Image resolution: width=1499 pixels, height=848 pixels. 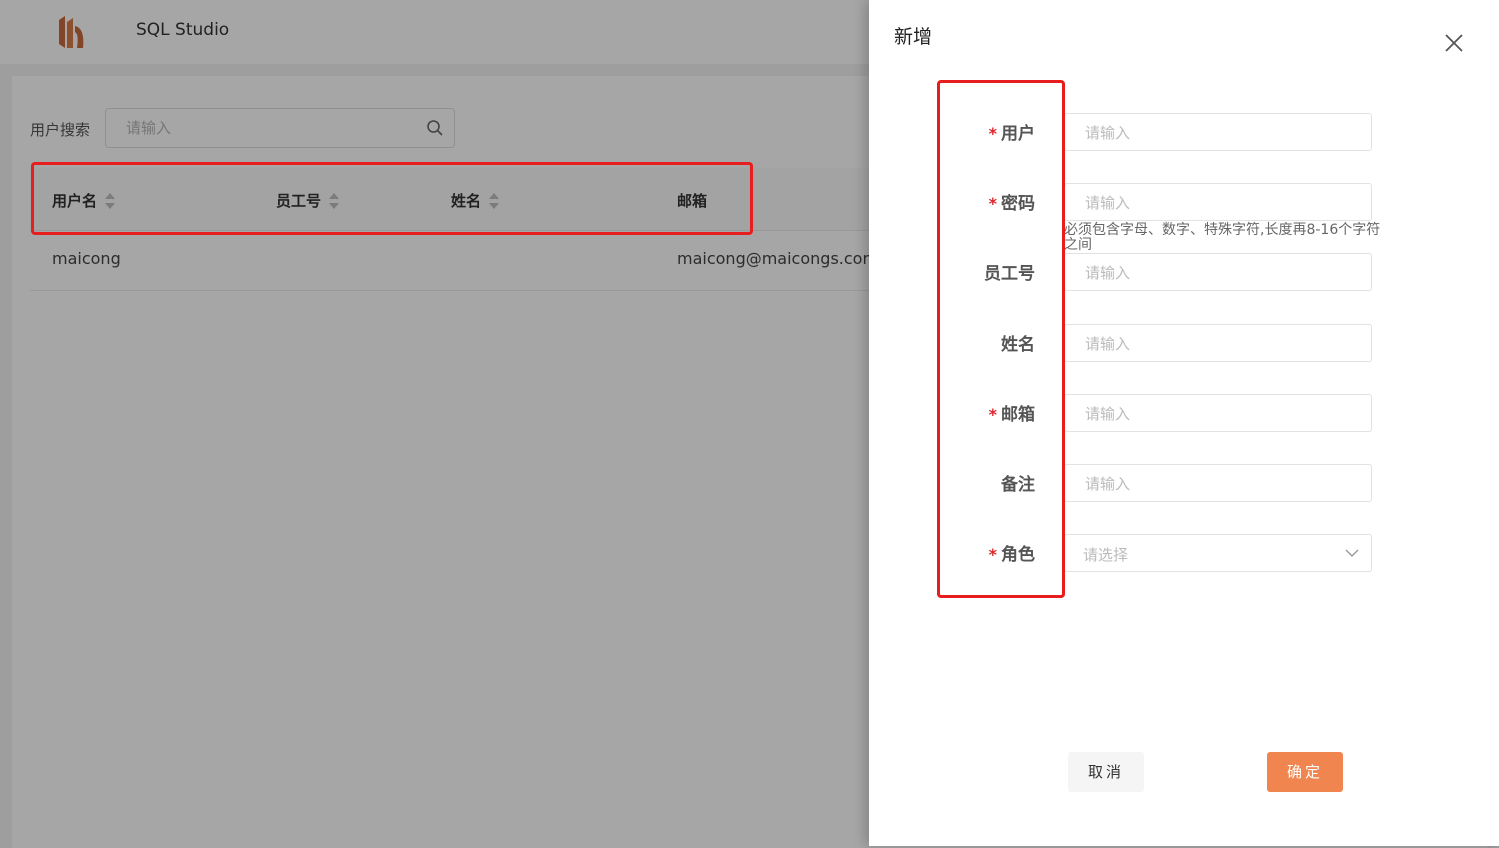 I want to click on remark-input, so click(x=1220, y=484).